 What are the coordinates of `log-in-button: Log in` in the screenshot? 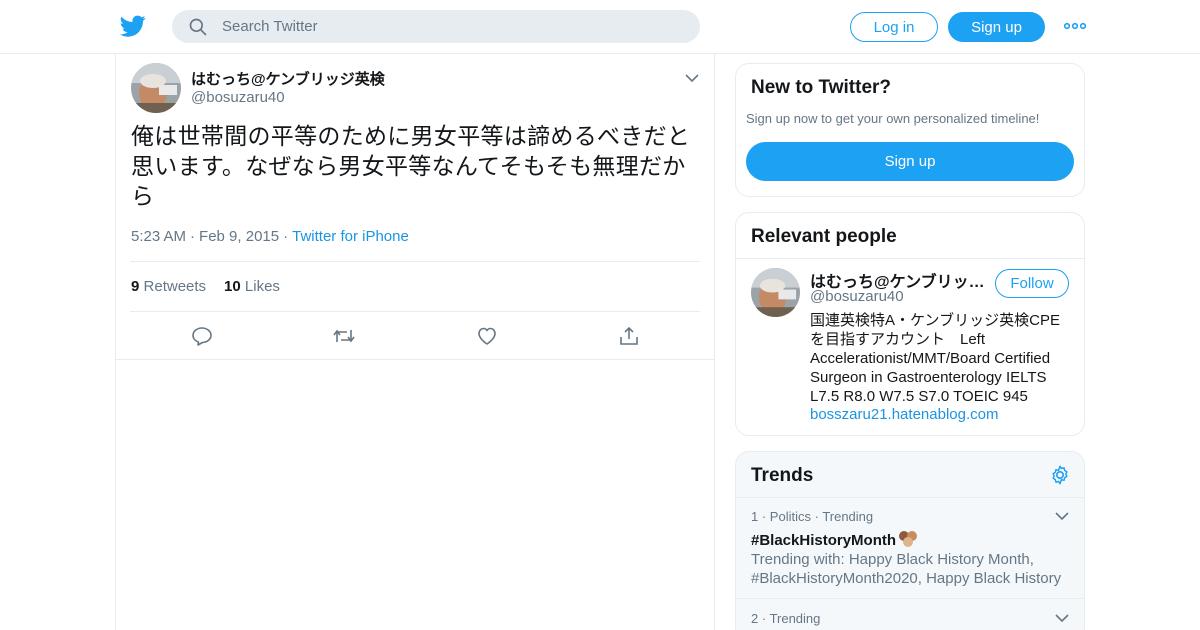 It's located at (894, 27).